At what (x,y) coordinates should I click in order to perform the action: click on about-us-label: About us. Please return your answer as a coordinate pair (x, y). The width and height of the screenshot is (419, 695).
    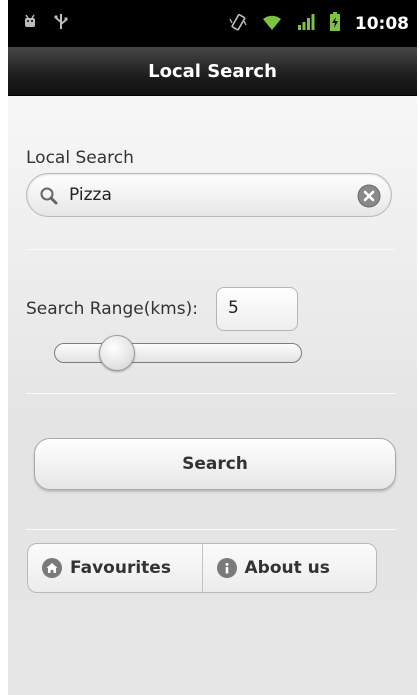
    Looking at the image, I should click on (287, 568).